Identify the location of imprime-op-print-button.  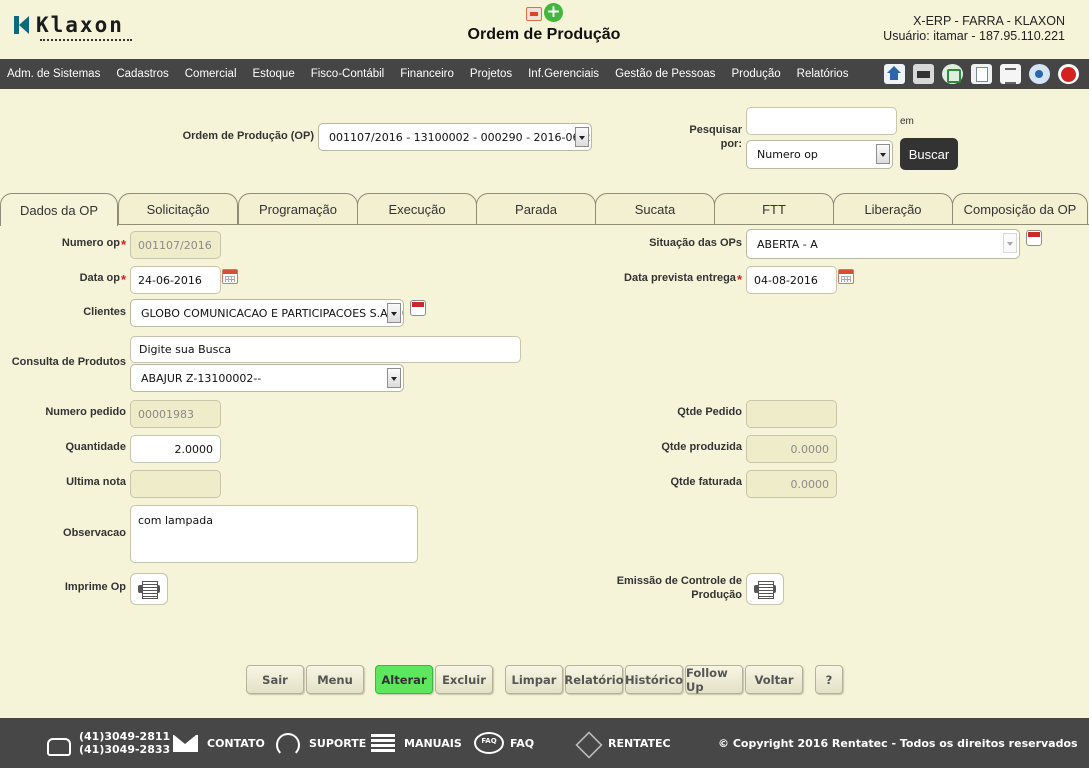
(149, 589).